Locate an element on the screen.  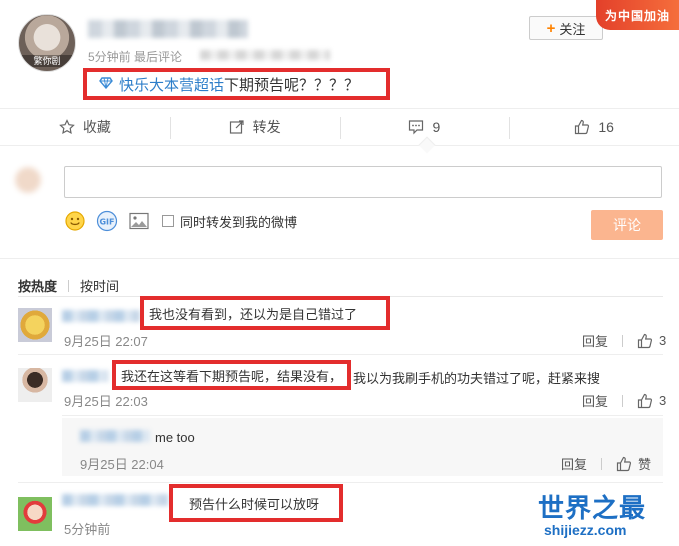
gif-icon: GIF is located at coordinates (107, 221).